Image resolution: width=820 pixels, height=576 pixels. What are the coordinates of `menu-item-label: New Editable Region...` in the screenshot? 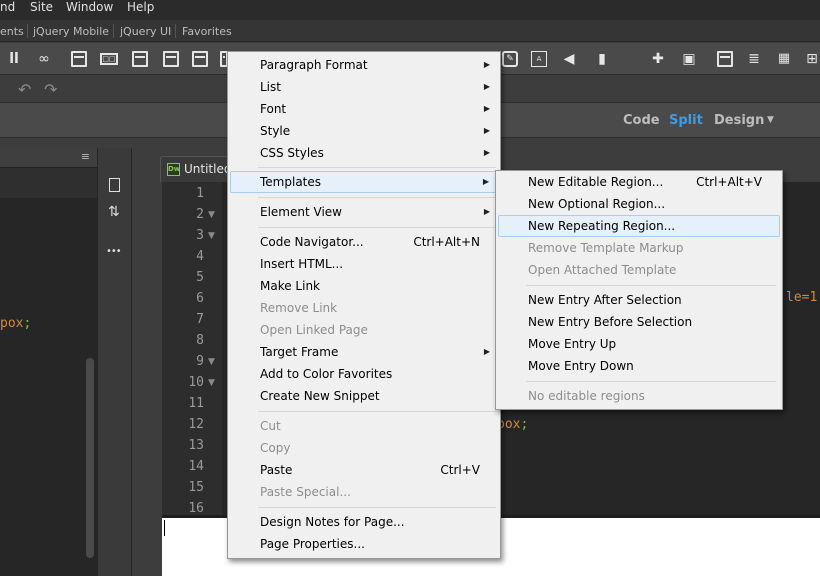 It's located at (596, 182).